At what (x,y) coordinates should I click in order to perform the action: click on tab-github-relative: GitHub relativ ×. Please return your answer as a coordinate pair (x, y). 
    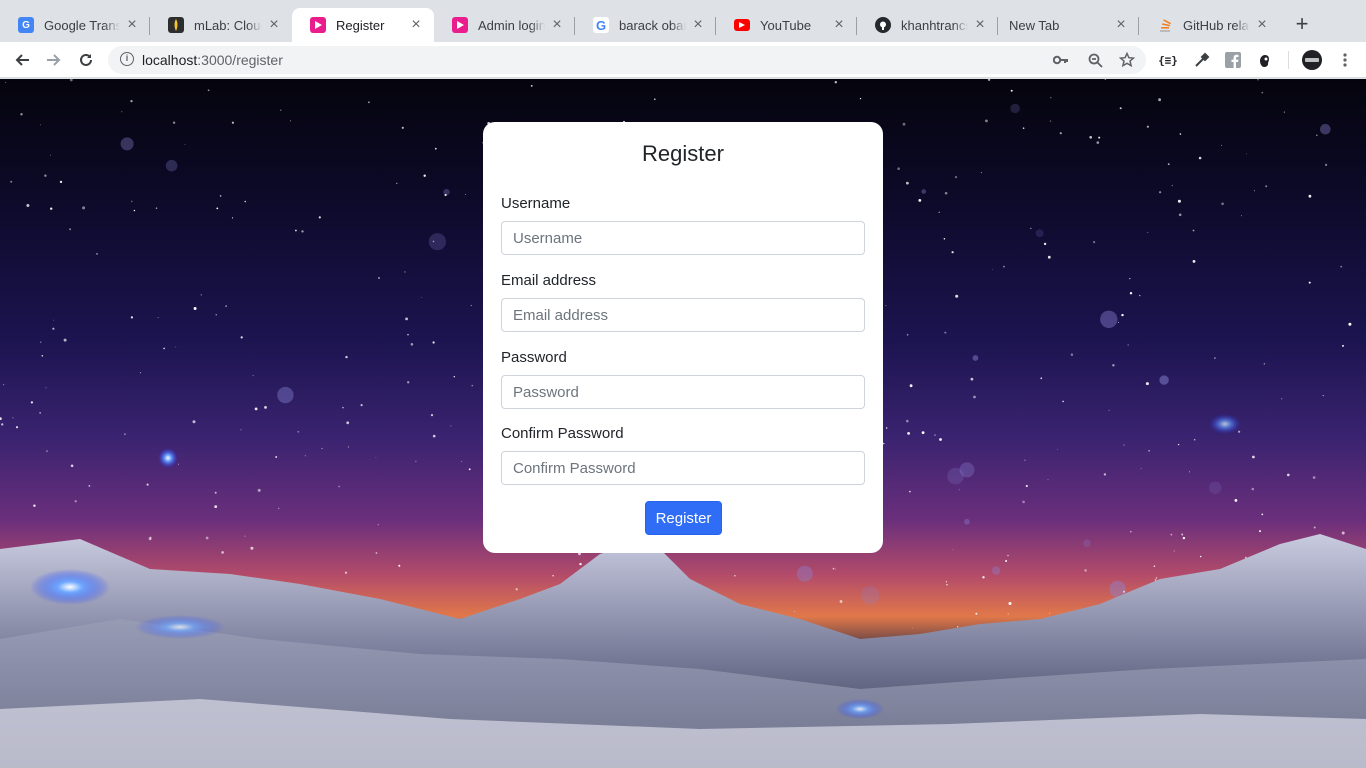
    Looking at the image, I should click on (1209, 25).